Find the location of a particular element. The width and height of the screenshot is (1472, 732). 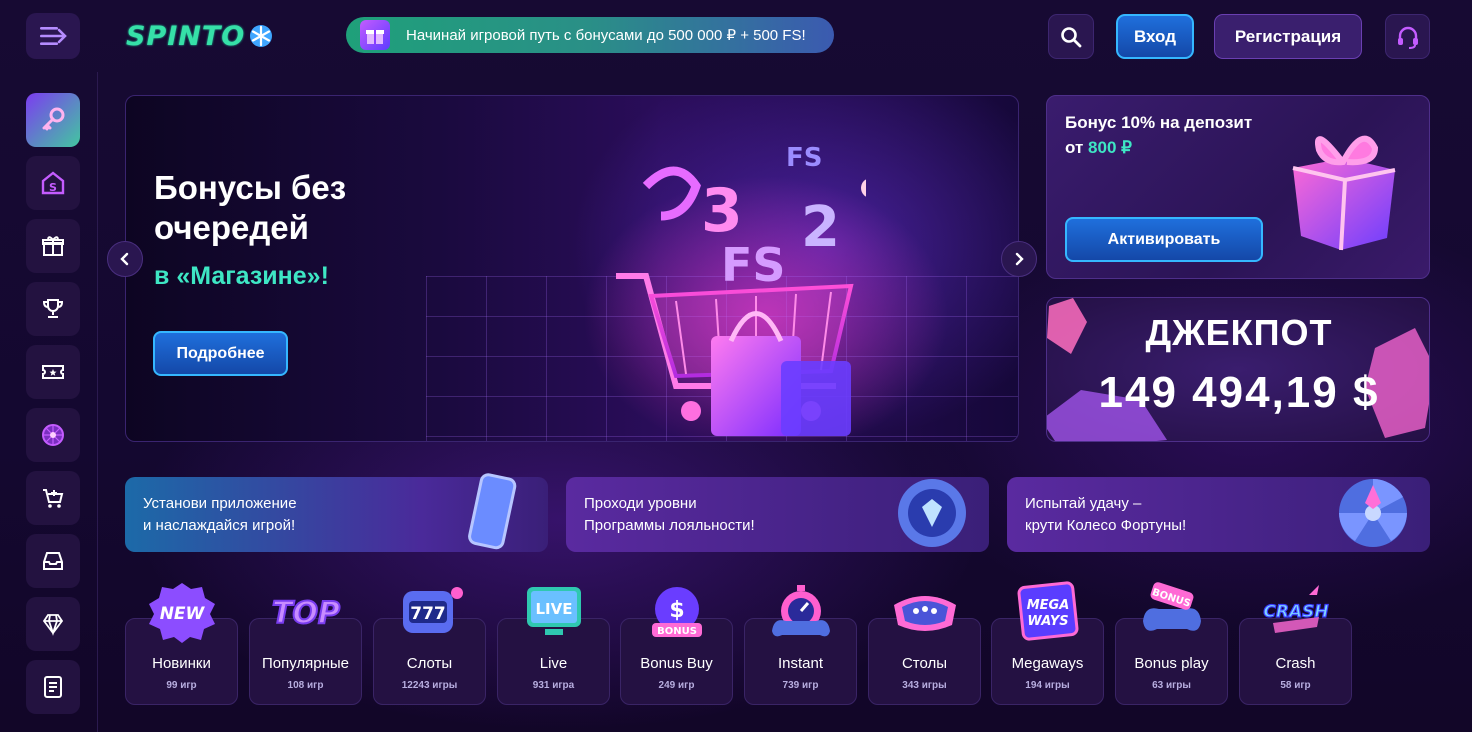

top-badge-icon: TOP is located at coordinates (306, 613).